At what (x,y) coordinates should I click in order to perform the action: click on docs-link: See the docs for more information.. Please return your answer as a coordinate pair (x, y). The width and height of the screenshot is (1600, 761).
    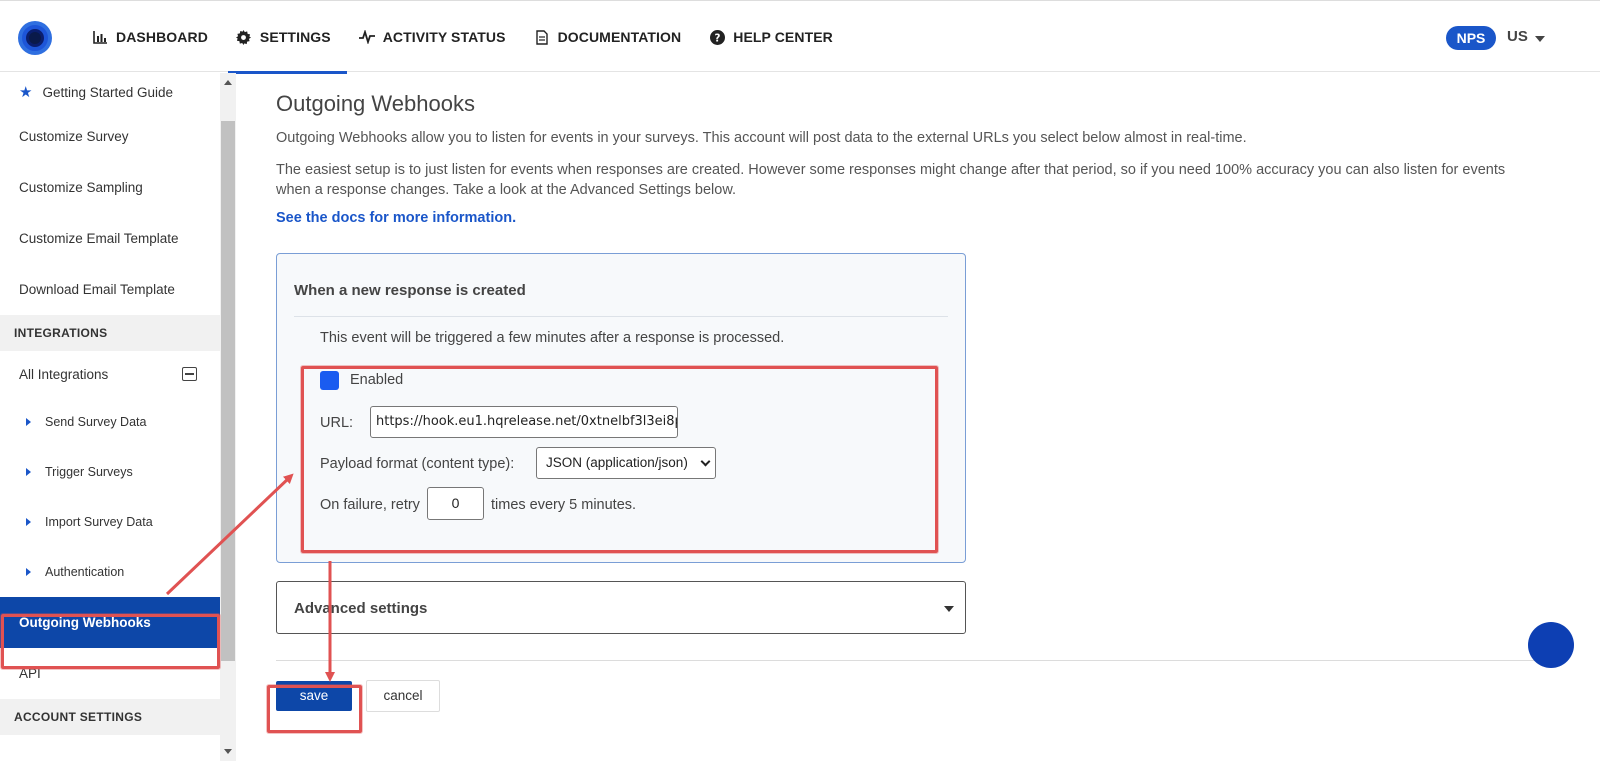
    Looking at the image, I should click on (396, 218).